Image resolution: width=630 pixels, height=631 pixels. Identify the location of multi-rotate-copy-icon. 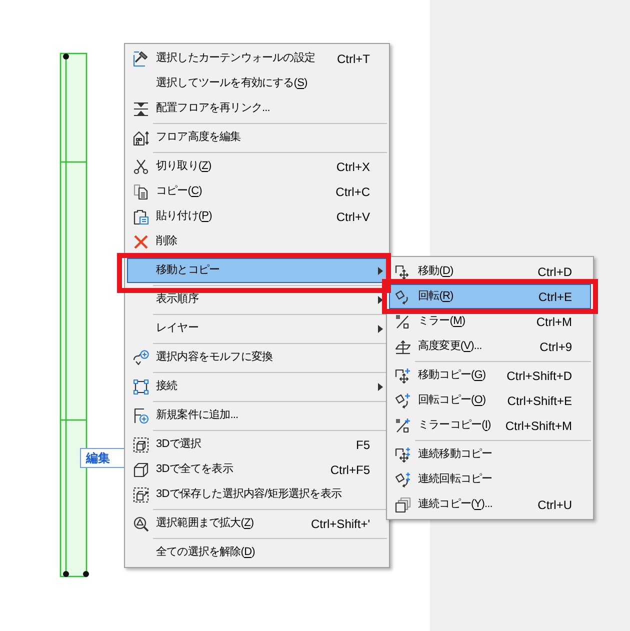
(402, 480).